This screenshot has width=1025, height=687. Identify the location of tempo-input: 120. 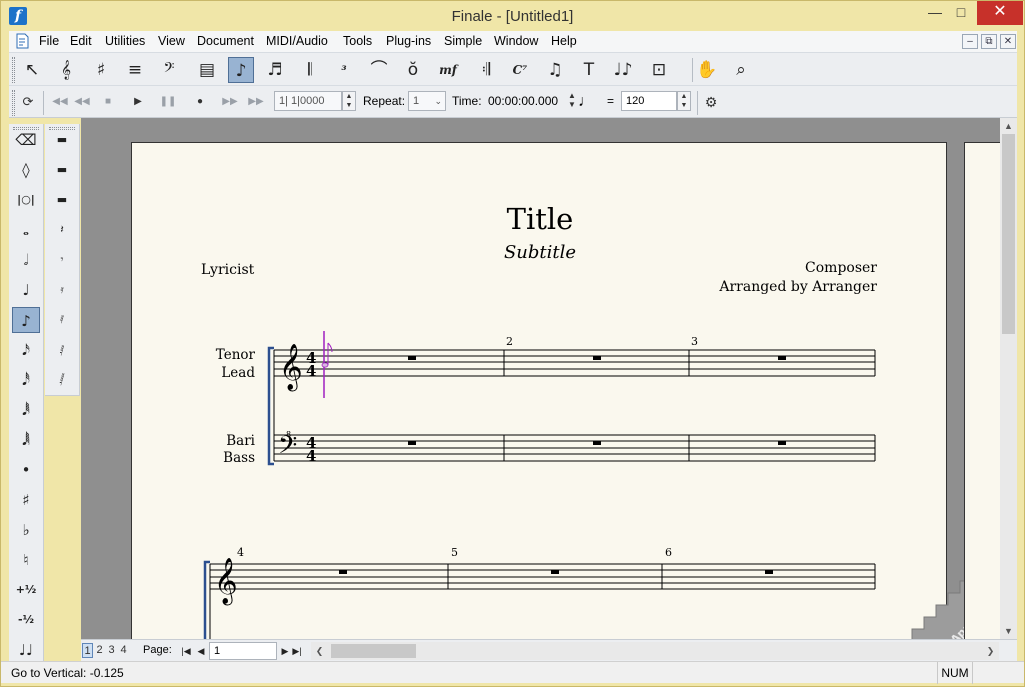
(649, 101).